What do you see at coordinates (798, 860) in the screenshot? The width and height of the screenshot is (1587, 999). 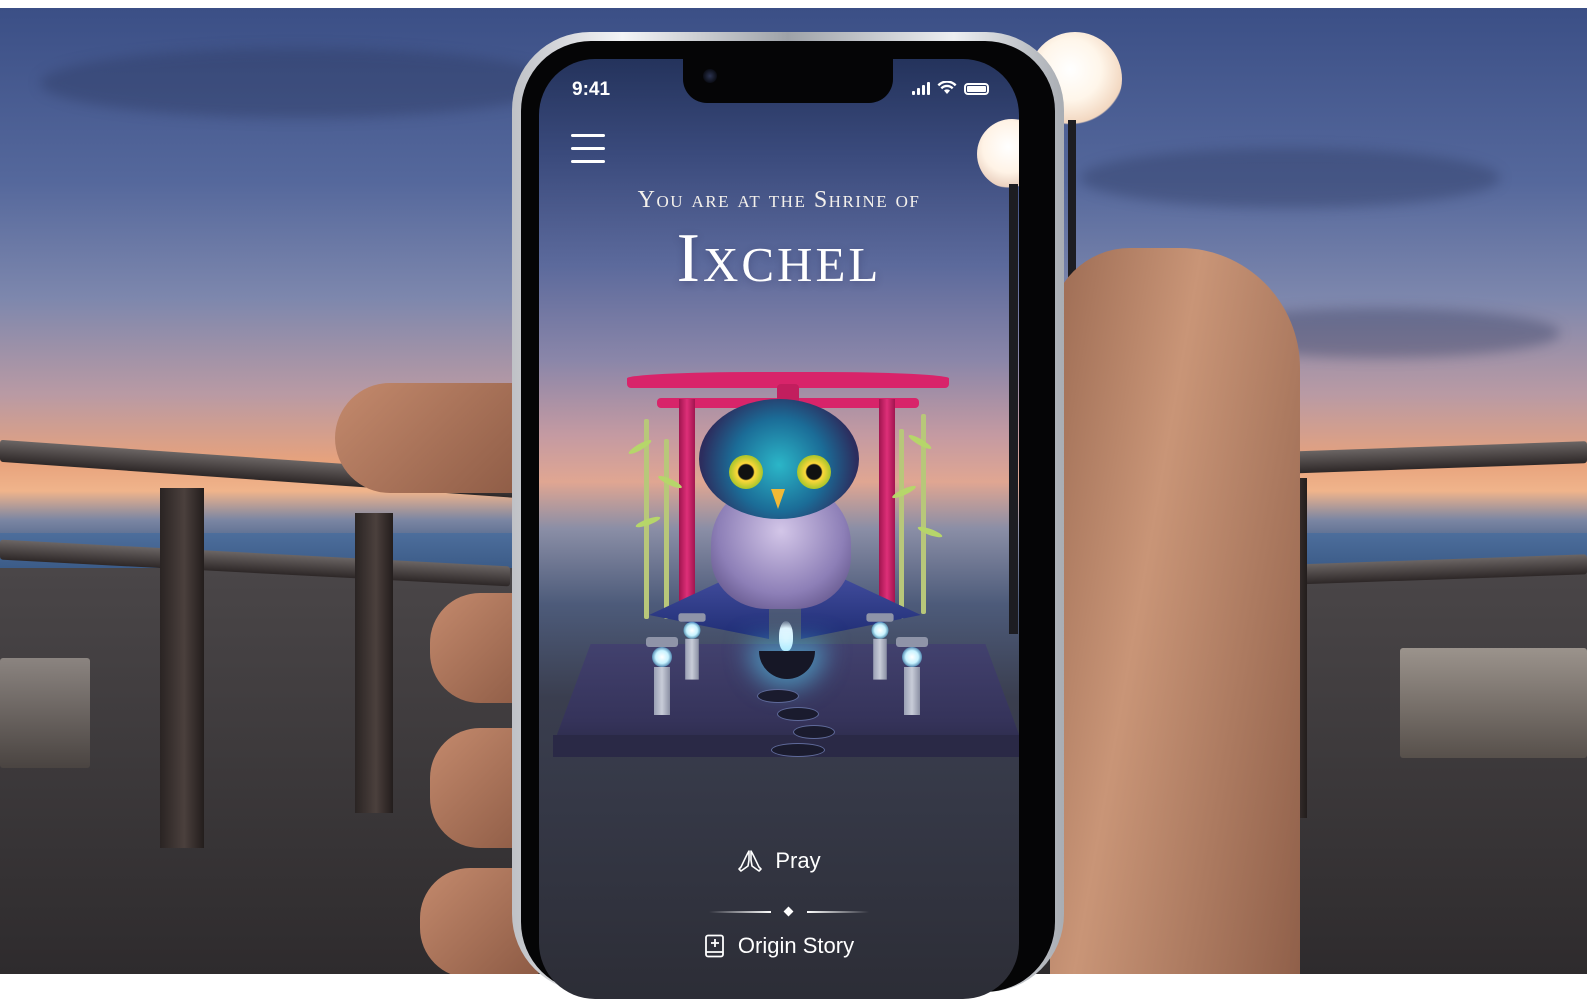 I see `pray-label: Pray` at bounding box center [798, 860].